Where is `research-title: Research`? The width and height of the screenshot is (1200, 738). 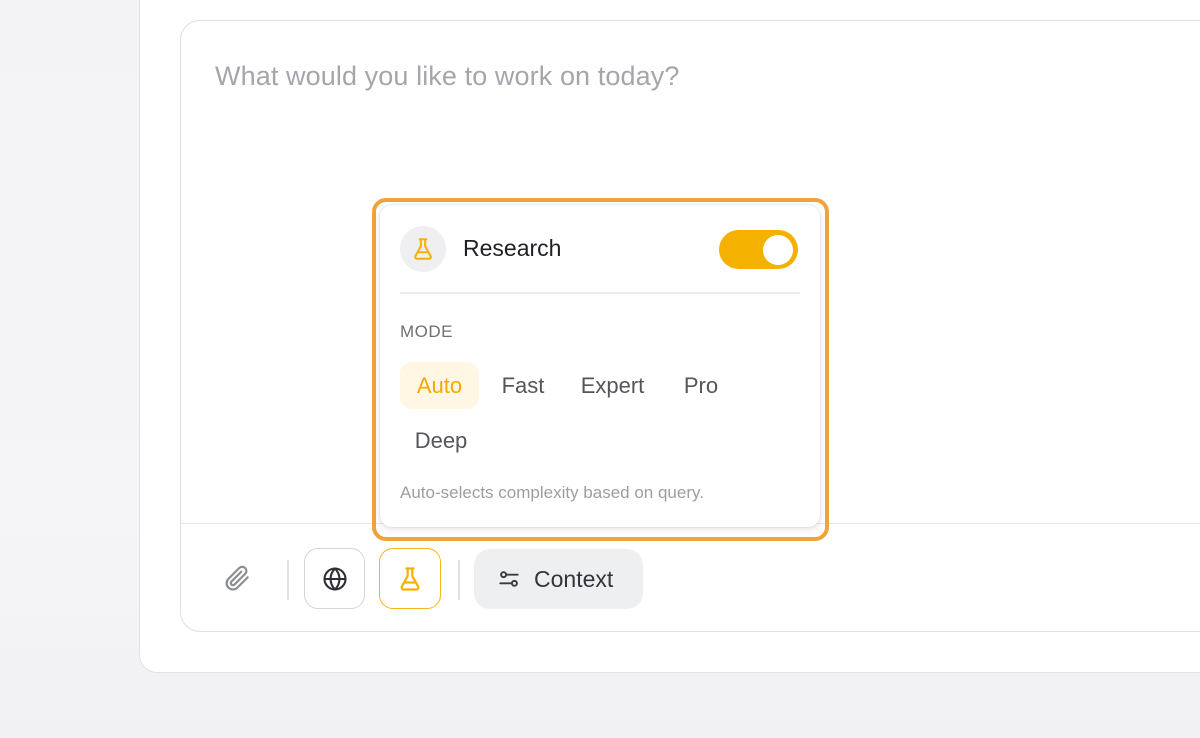
research-title: Research is located at coordinates (512, 248).